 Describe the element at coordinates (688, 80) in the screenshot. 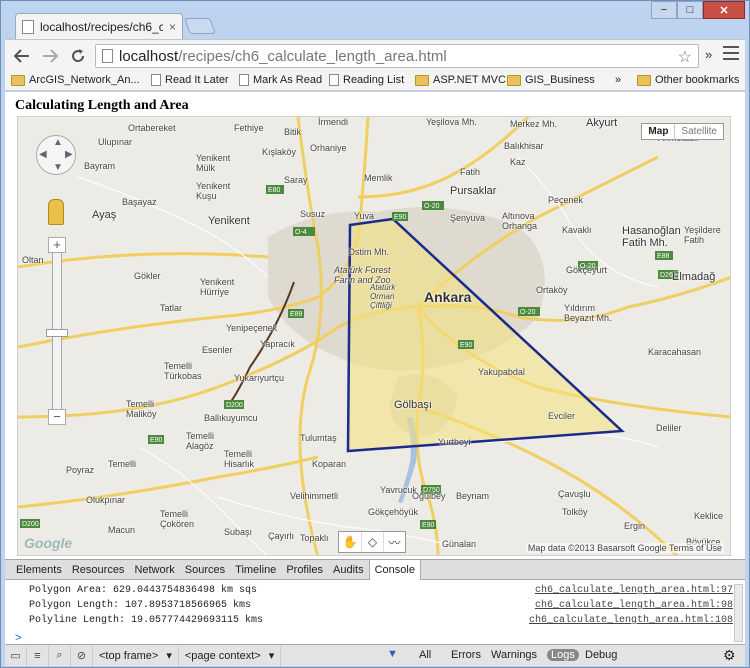

I see `bookmark-other: Other bookmarks` at that location.